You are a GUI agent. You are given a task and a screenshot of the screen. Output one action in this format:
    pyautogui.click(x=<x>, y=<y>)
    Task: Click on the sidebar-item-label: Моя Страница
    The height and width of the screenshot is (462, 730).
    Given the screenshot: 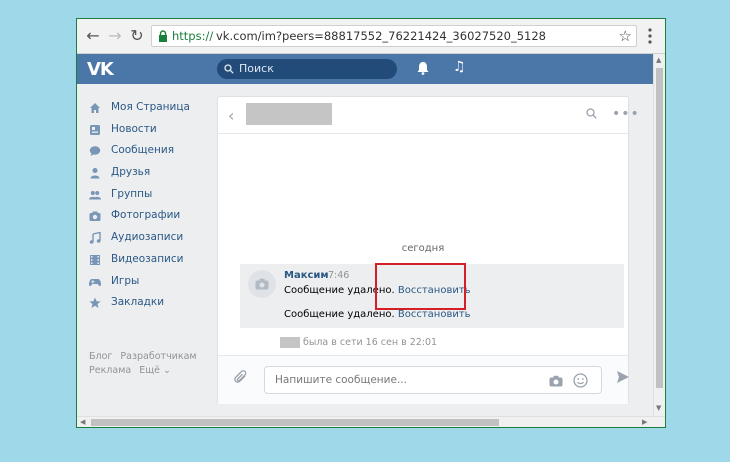 What is the action you would take?
    pyautogui.click(x=150, y=107)
    